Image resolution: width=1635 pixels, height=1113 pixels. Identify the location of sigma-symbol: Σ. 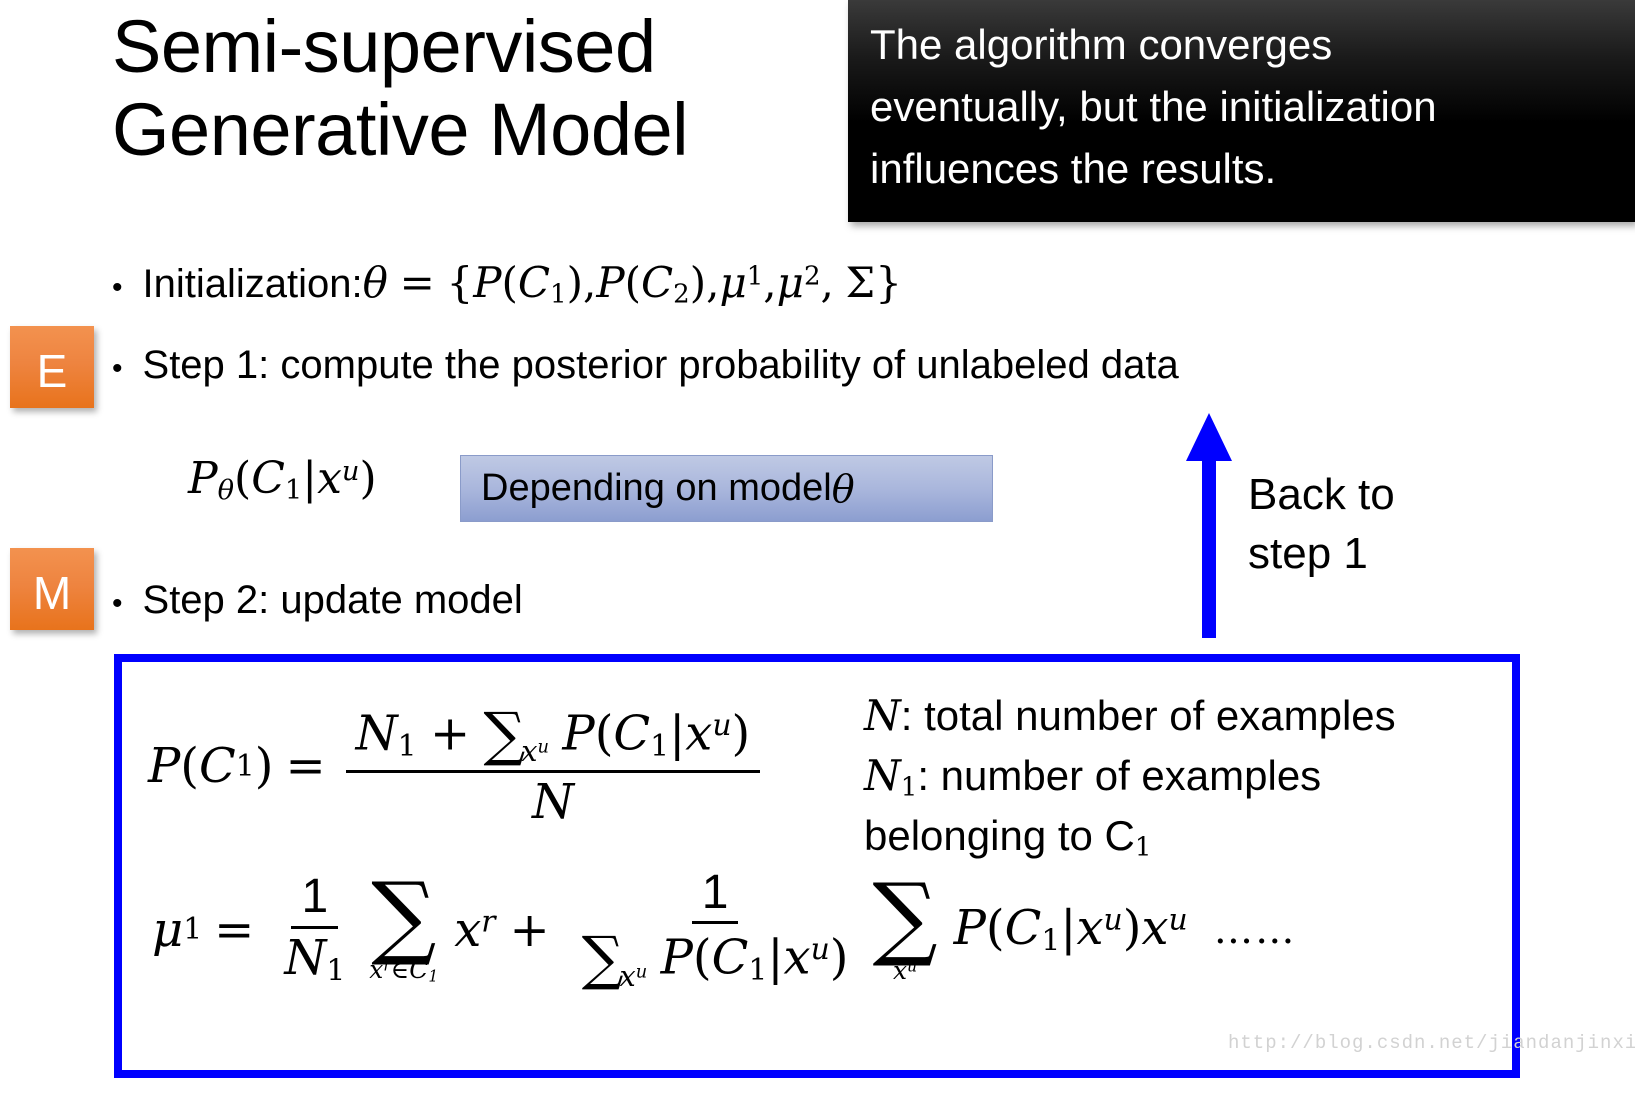
(860, 282).